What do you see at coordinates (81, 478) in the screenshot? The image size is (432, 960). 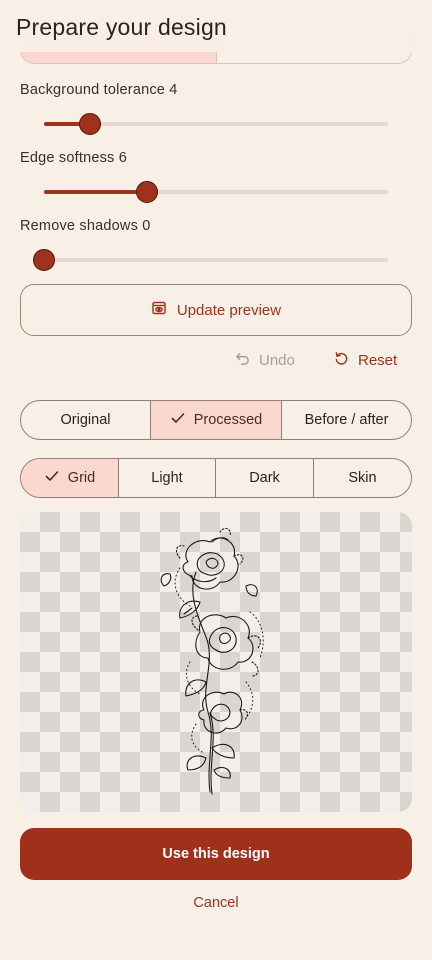 I see `background-label: Grid` at bounding box center [81, 478].